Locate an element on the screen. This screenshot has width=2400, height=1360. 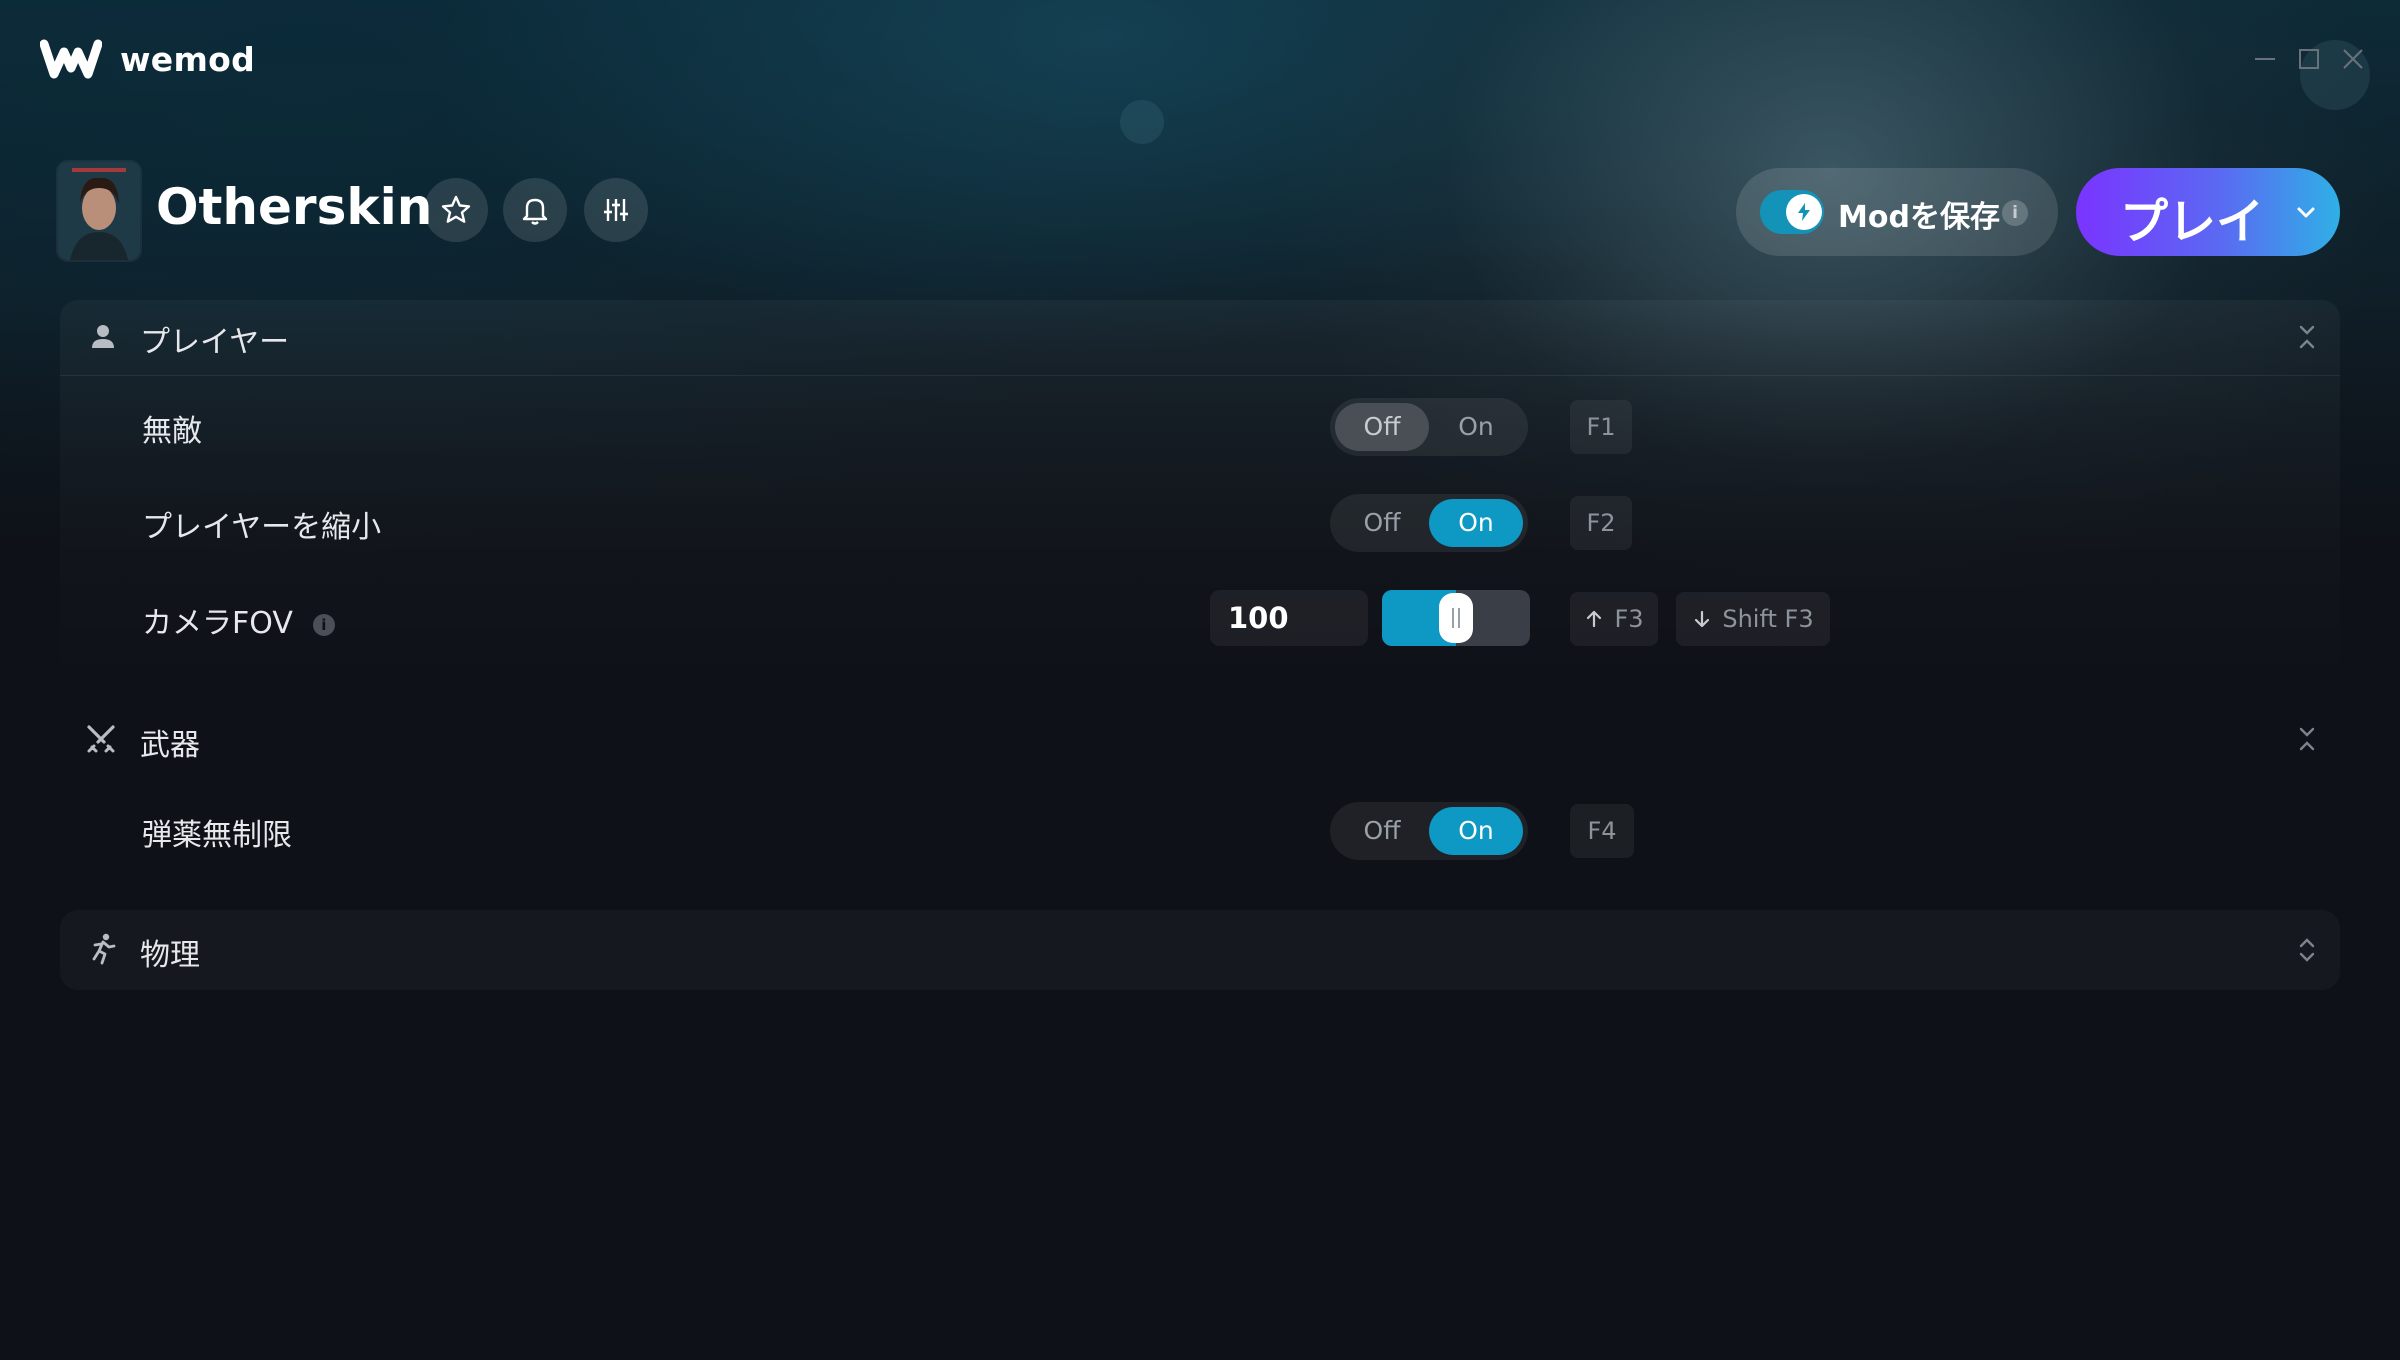
save-mods-knob is located at coordinates (1804, 212).